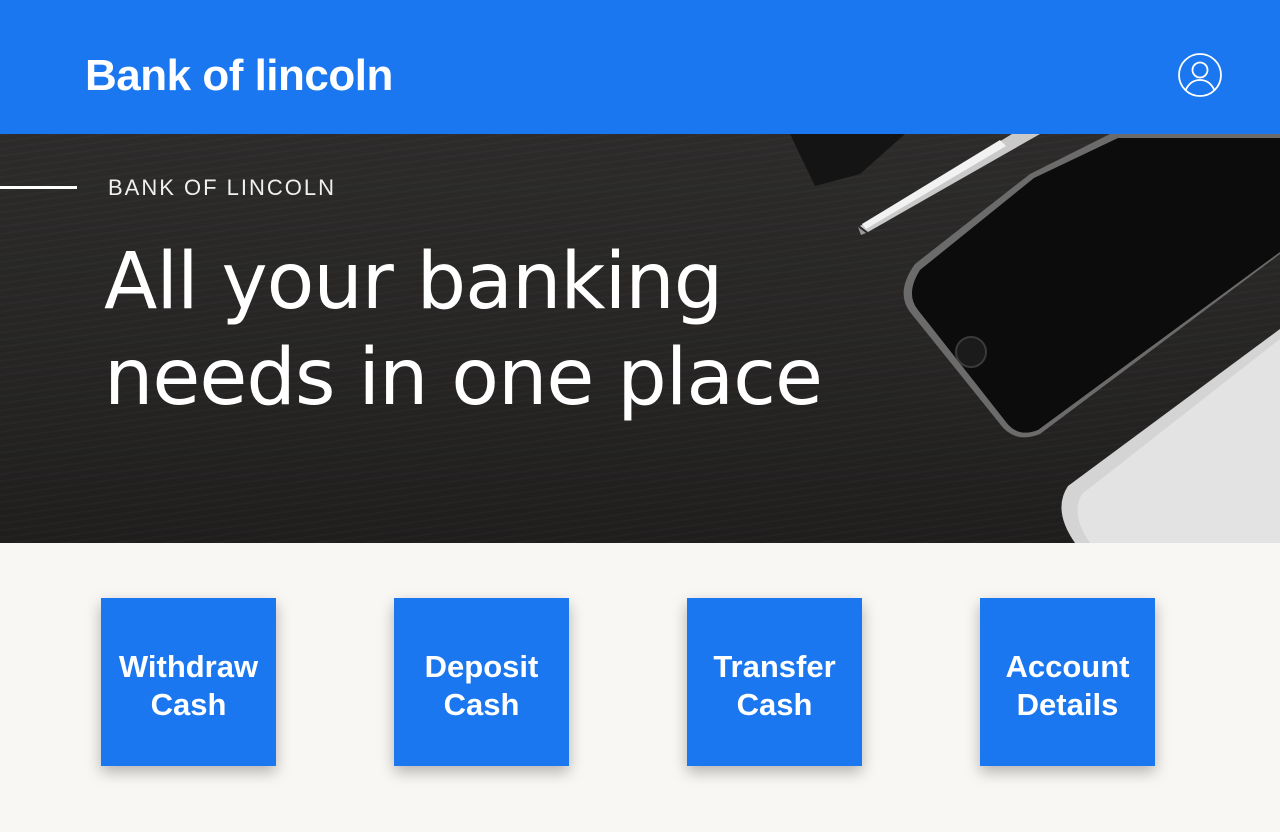 This screenshot has height=832, width=1280. What do you see at coordinates (239, 76) in the screenshot?
I see `bank-brand-title: Bank of lincoln` at bounding box center [239, 76].